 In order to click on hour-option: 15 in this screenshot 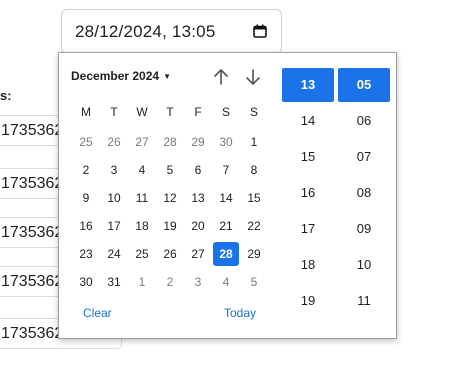, I will do `click(308, 157)`.